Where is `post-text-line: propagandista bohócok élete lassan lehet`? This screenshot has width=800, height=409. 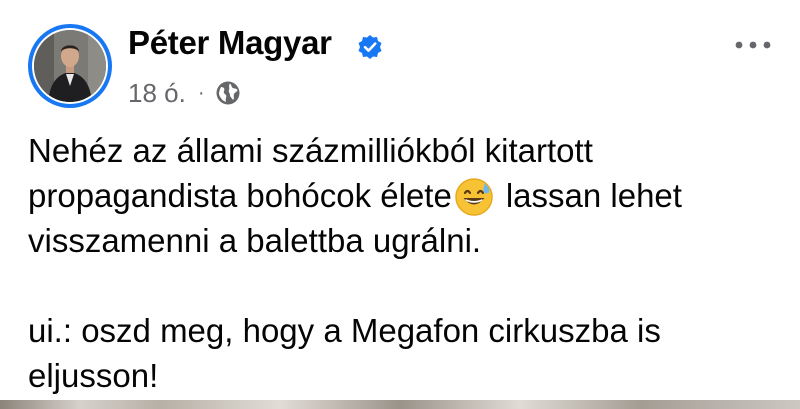 post-text-line: propagandista bohócok élete lassan lehet is located at coordinates (408, 195).